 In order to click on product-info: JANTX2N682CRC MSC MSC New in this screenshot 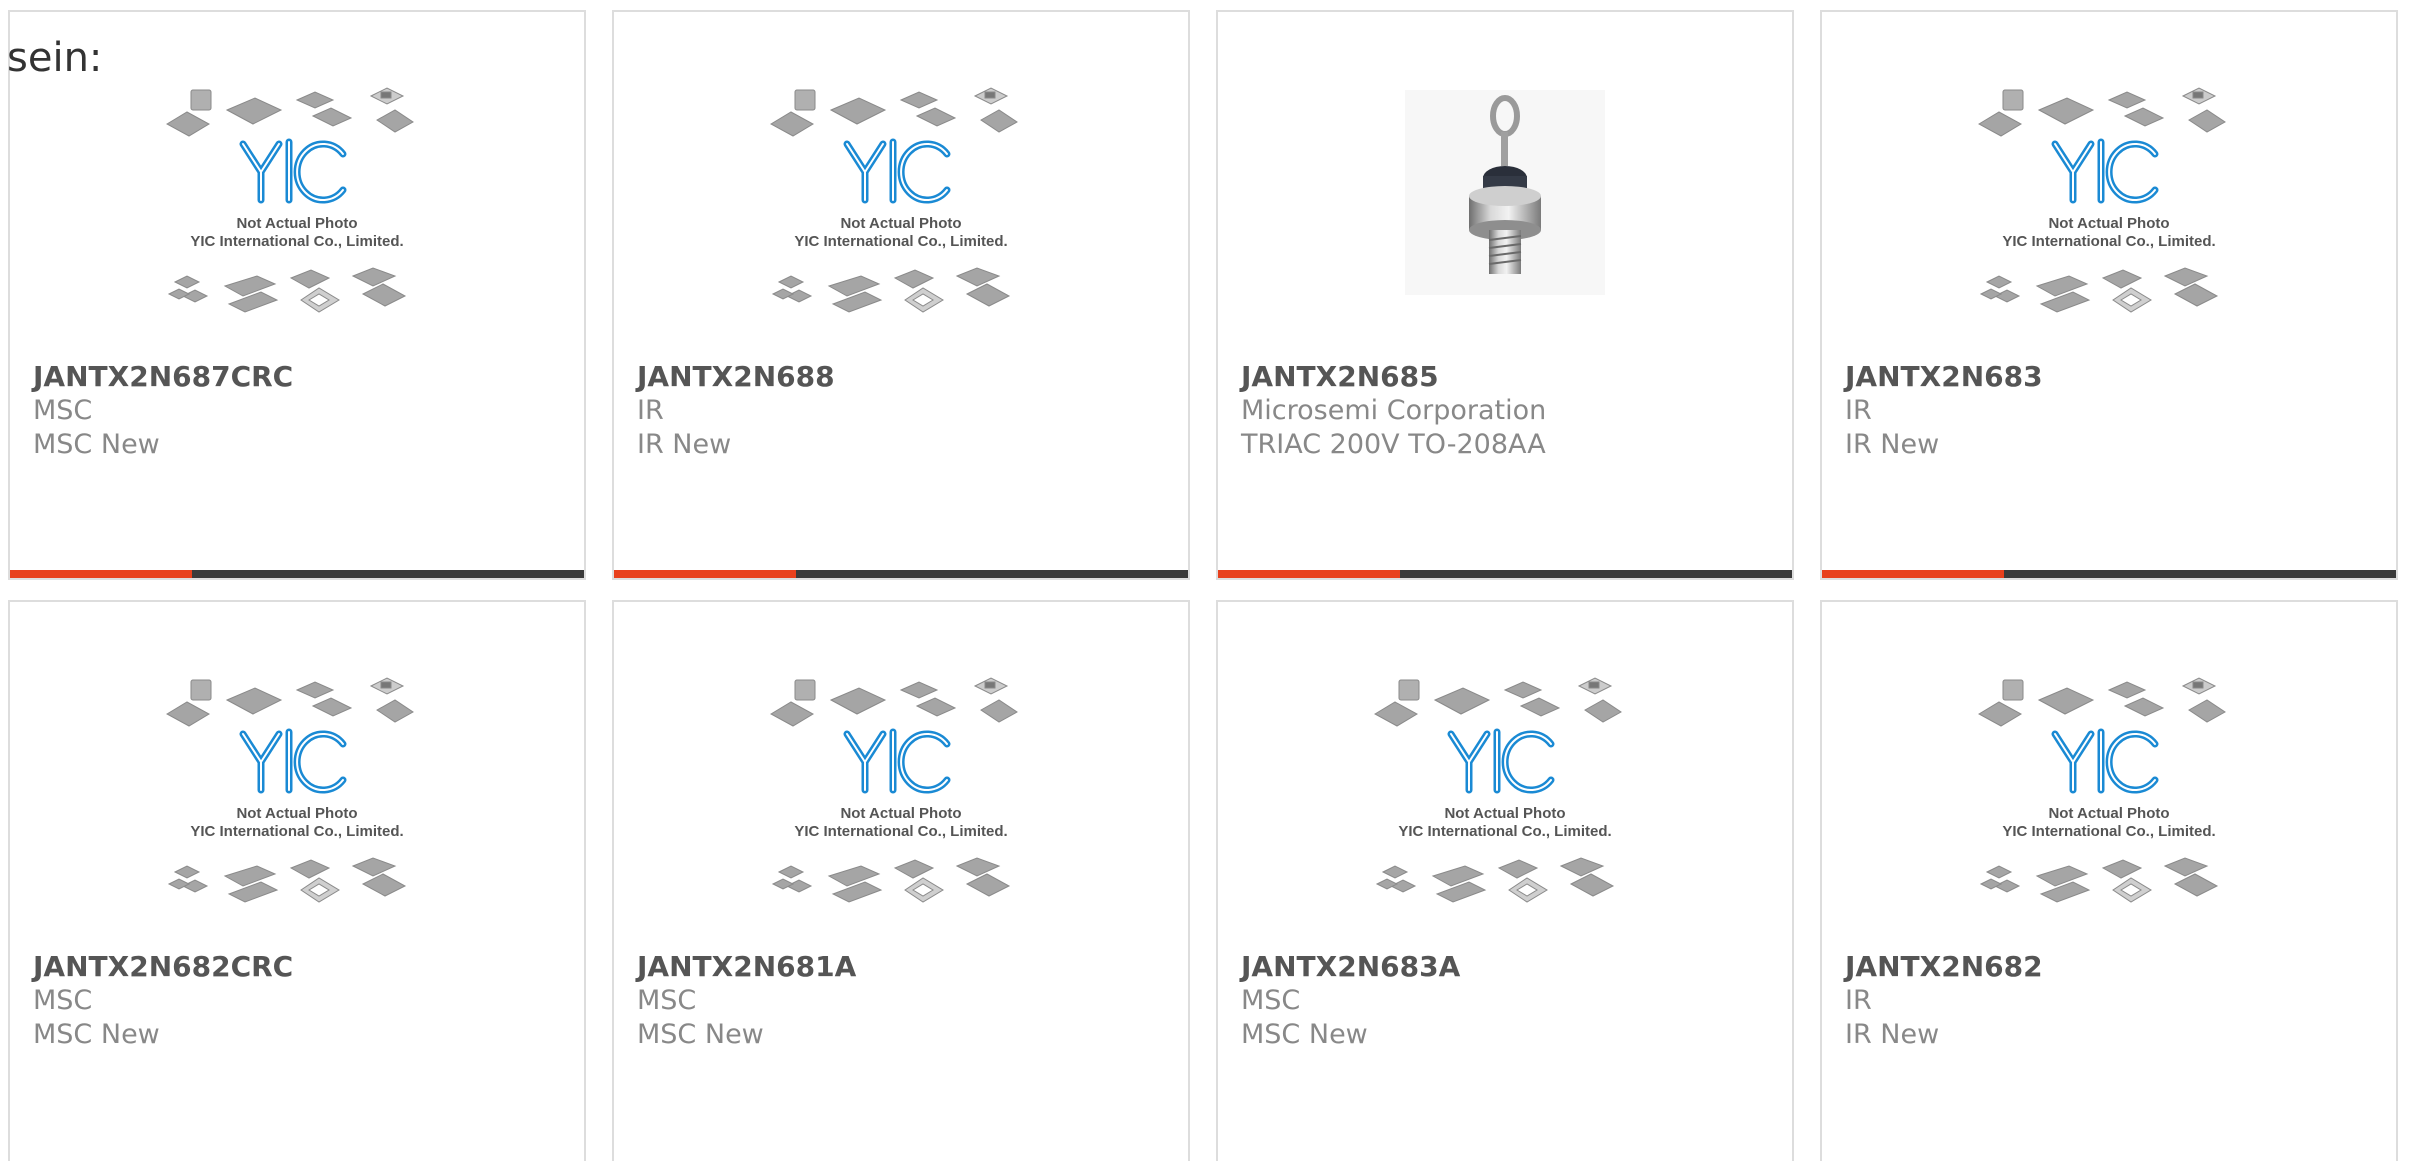, I will do `click(303, 1001)`.